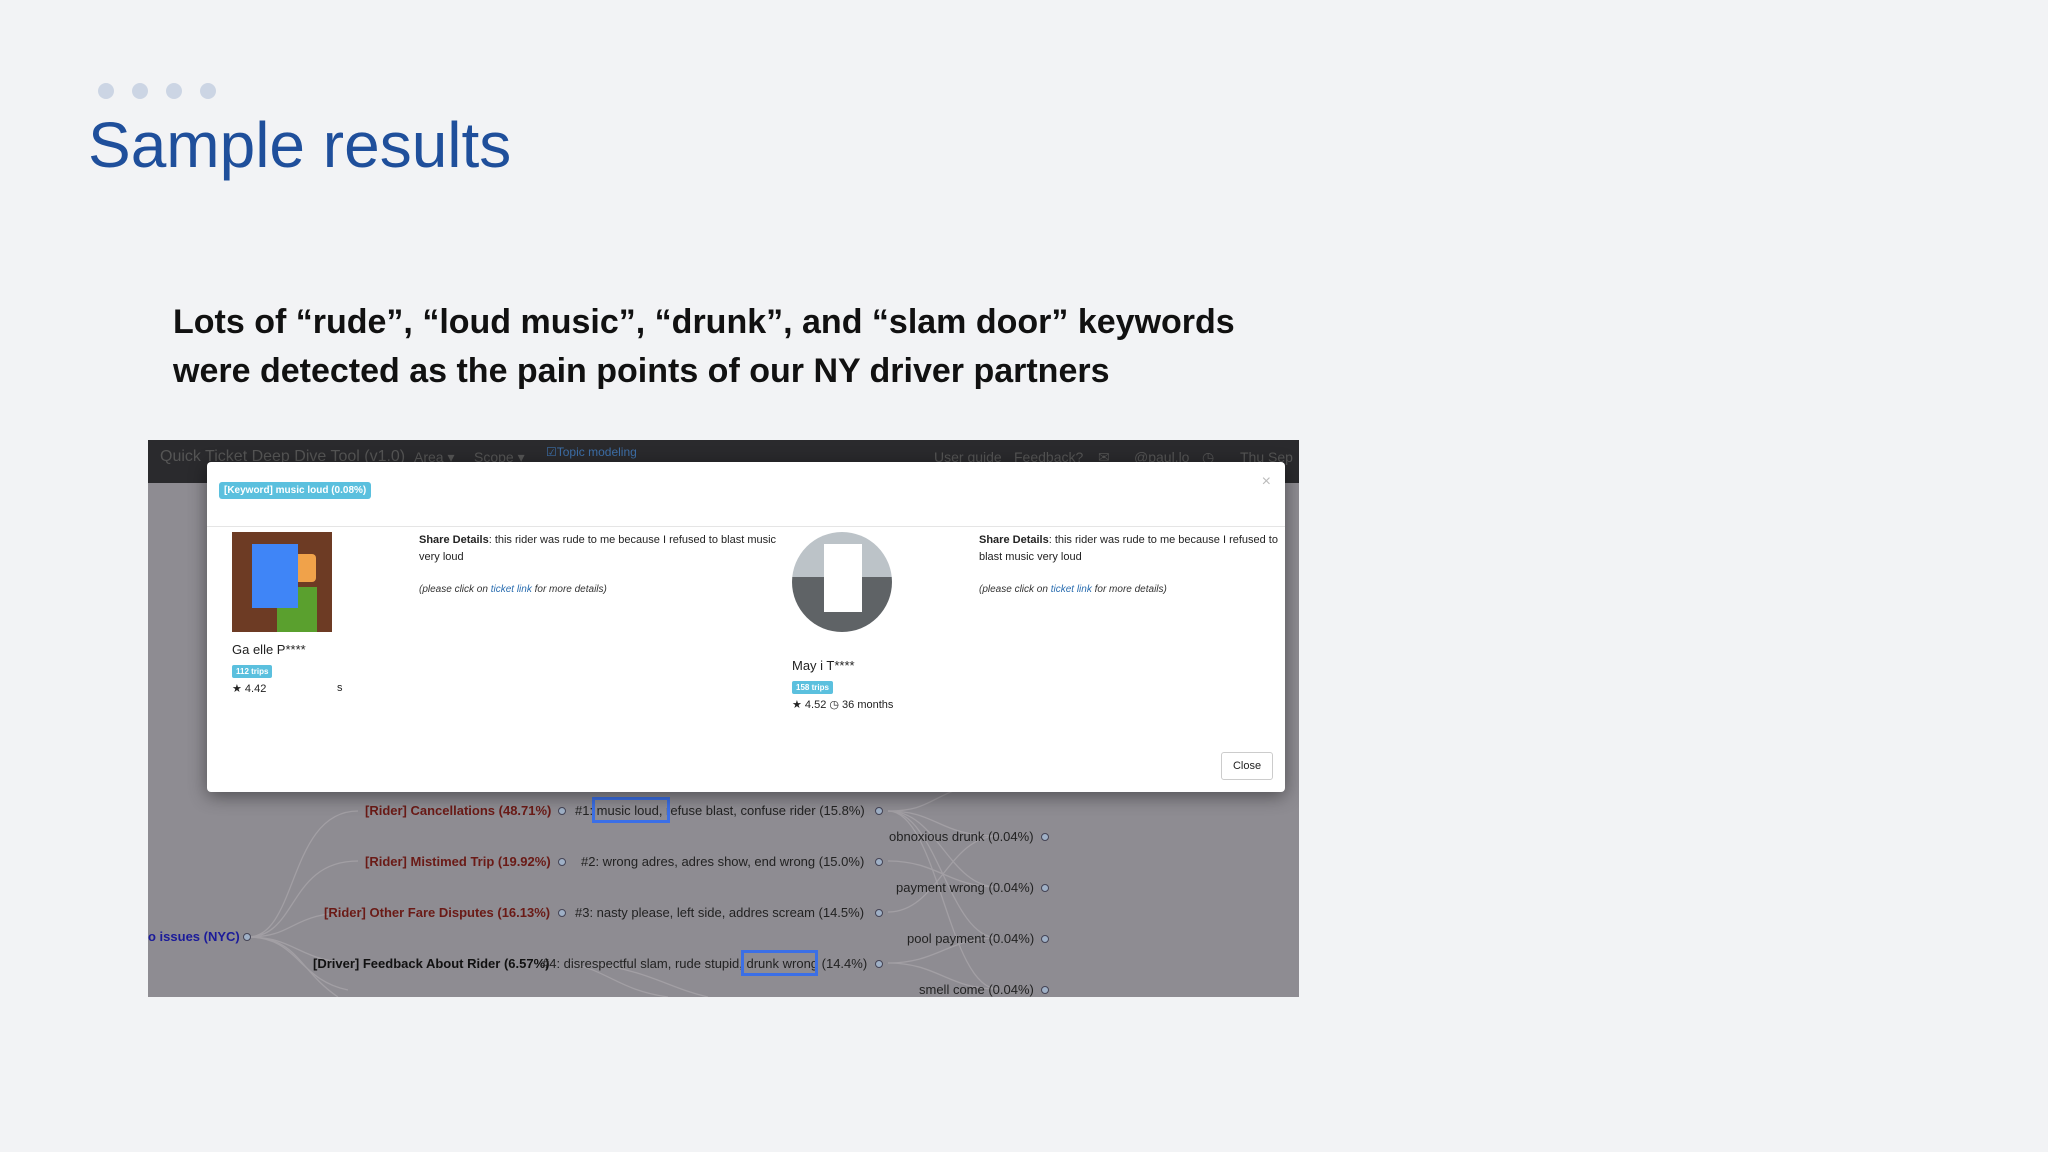  I want to click on modal-divider, so click(746, 526).